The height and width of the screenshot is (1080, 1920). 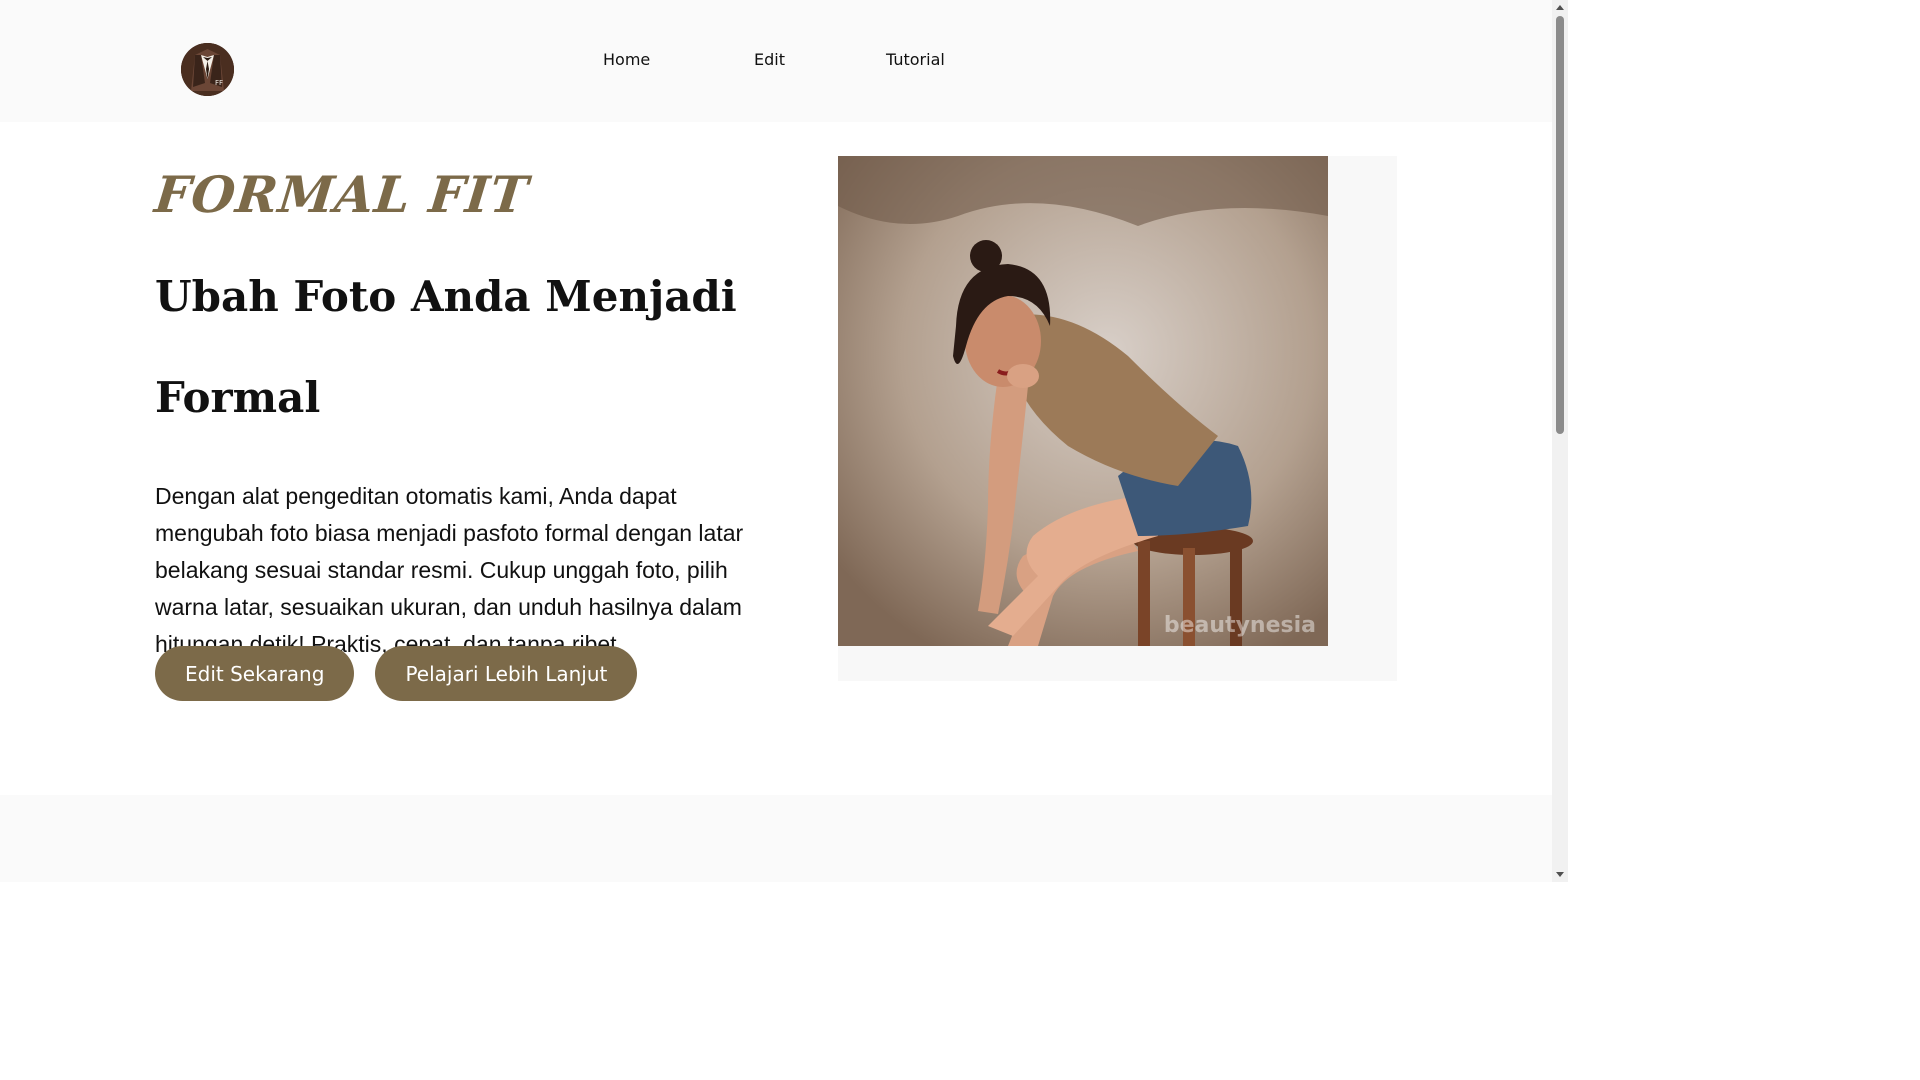 I want to click on nav-link-home: Home, so click(x=626, y=59).